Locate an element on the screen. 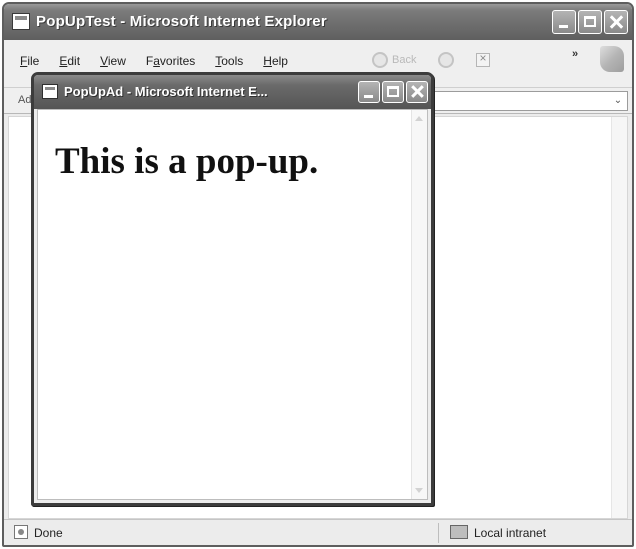 The height and width of the screenshot is (549, 636). popup-vertical-scrollbar is located at coordinates (419, 304).